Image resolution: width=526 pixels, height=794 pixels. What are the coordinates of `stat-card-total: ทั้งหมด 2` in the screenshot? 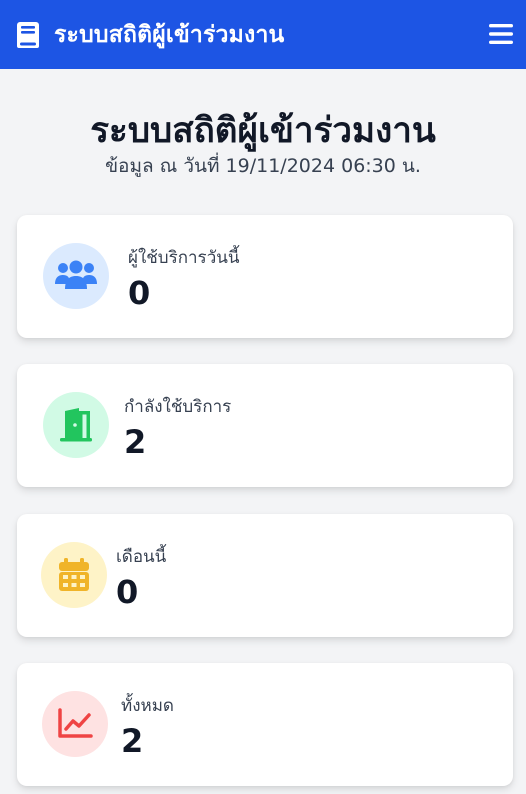 It's located at (265, 724).